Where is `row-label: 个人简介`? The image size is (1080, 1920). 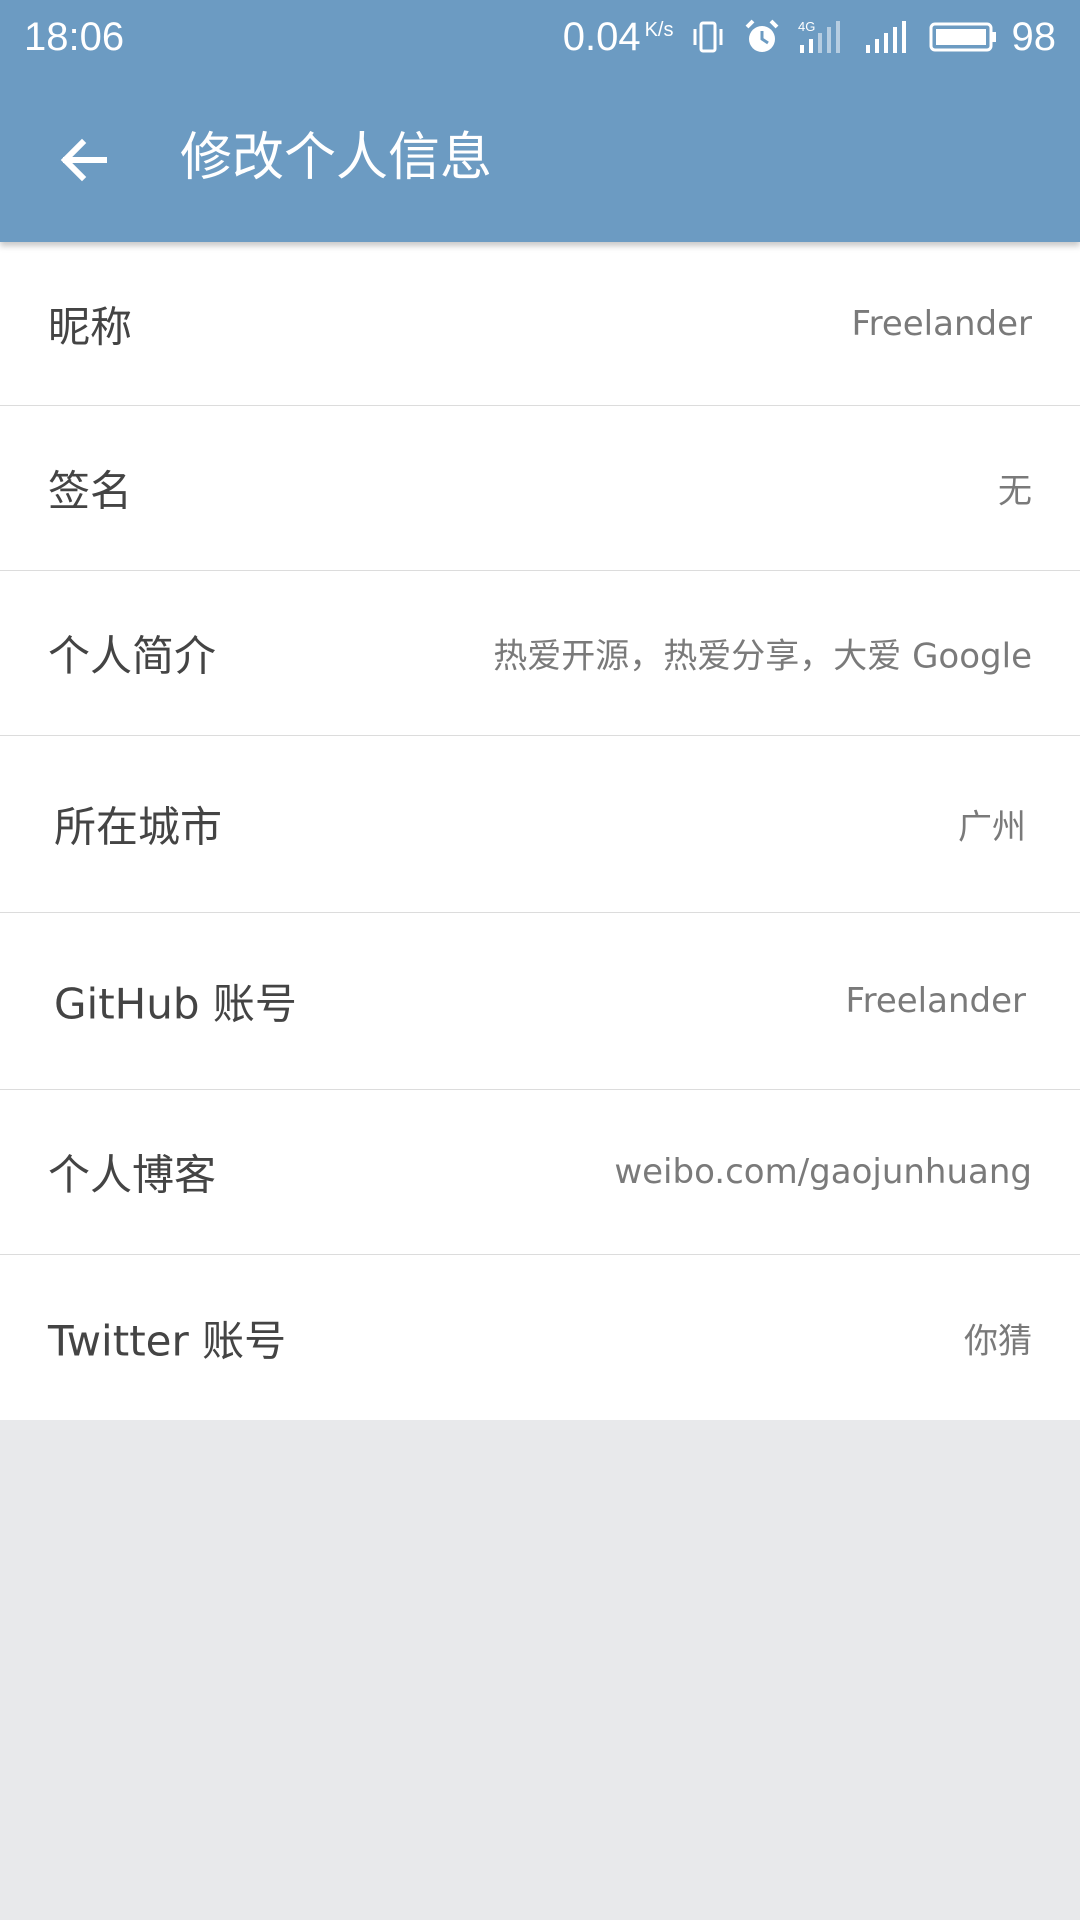 row-label: 个人简介 is located at coordinates (132, 656).